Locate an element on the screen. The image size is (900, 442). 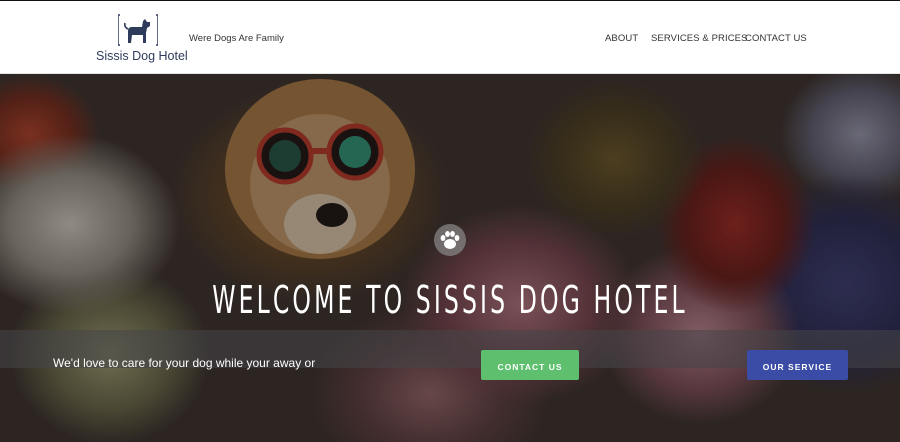
site-logo: Sissis Dog Hotel is located at coordinates (140, 39).